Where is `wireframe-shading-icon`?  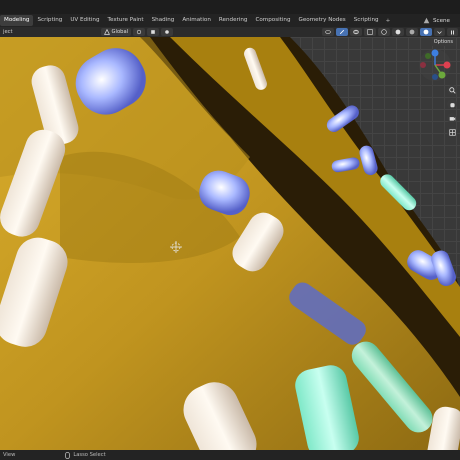 wireframe-shading-icon is located at coordinates (384, 32).